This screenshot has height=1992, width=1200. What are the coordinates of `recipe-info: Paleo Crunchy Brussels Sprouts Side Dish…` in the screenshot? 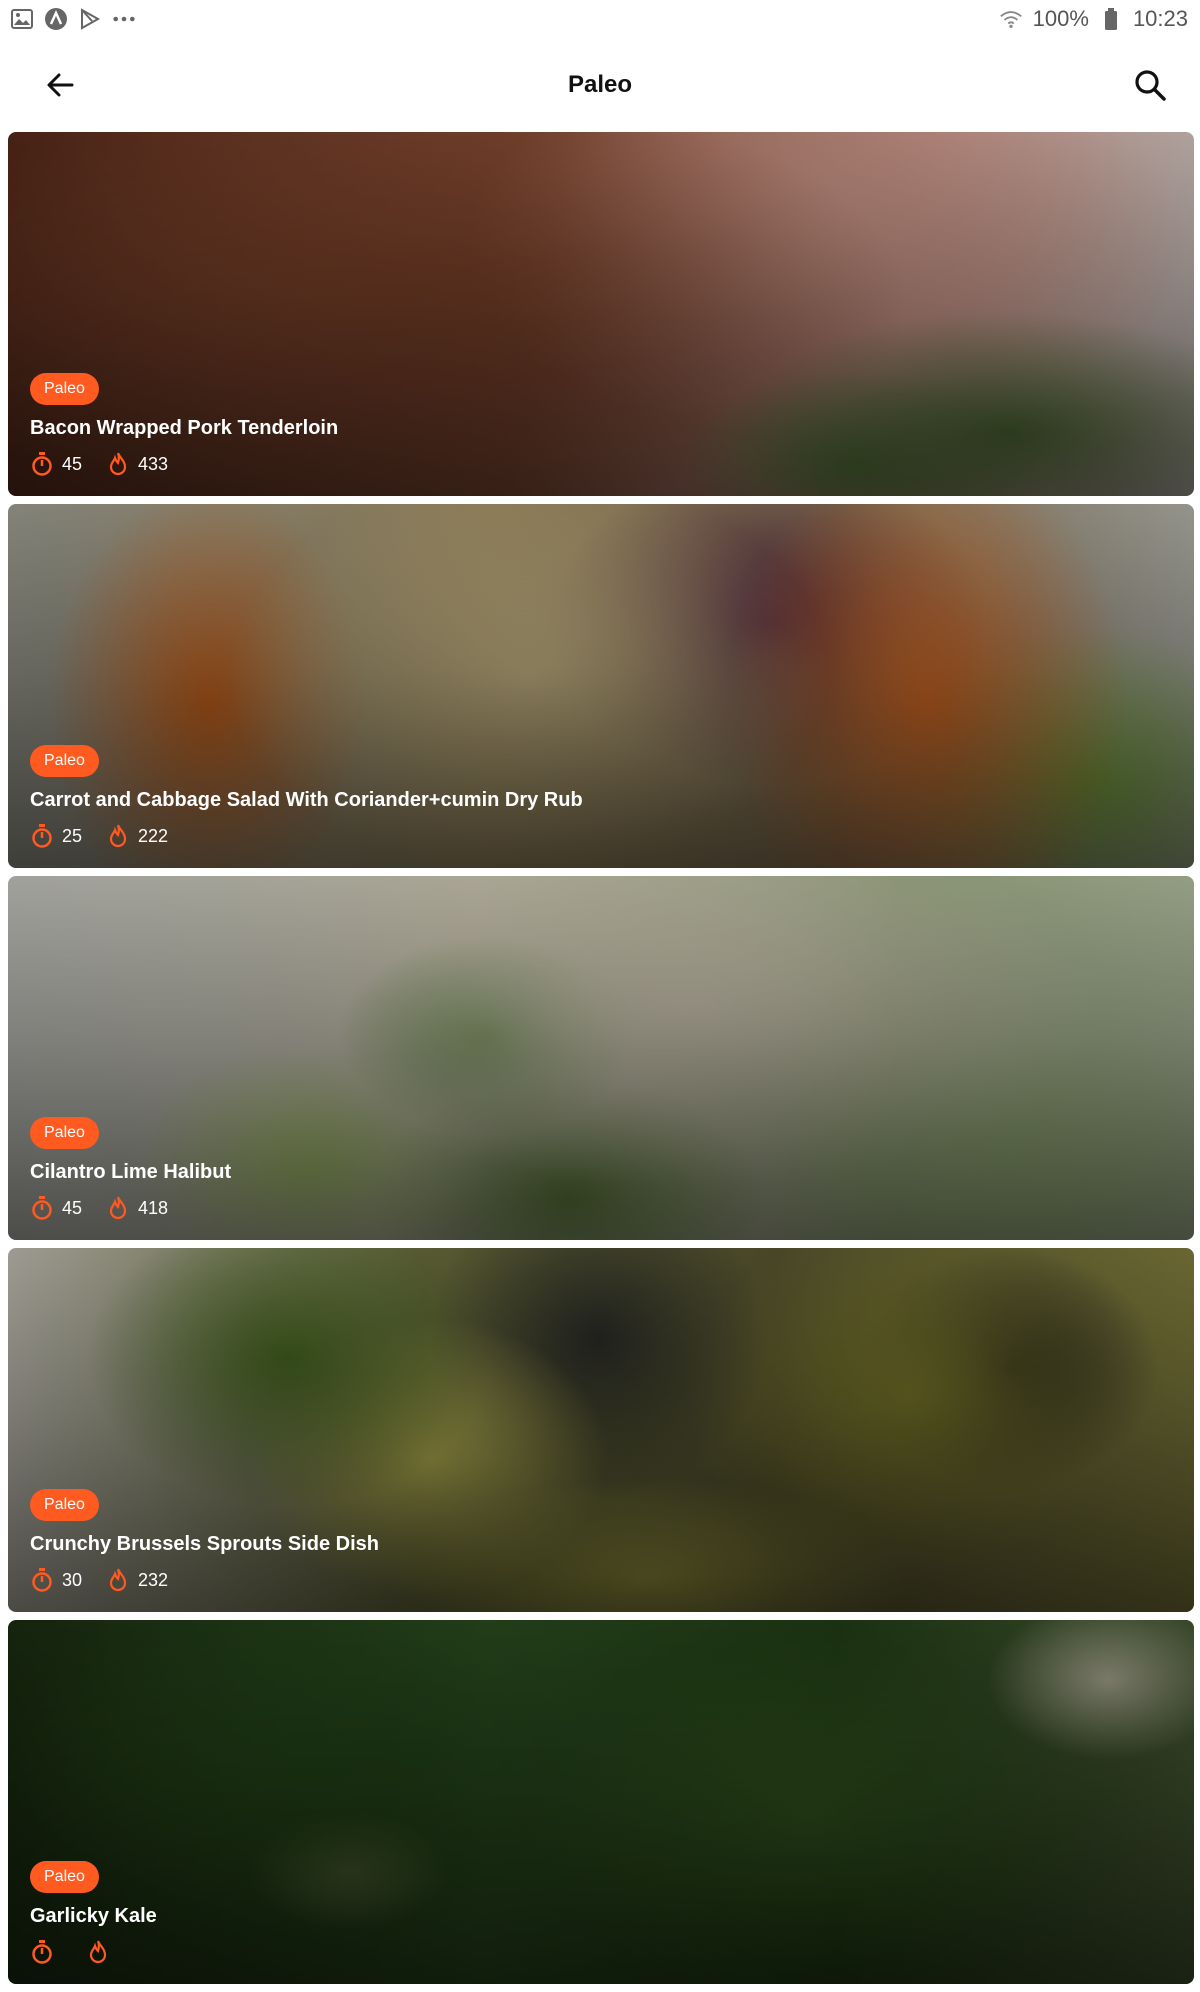 It's located at (601, 1540).